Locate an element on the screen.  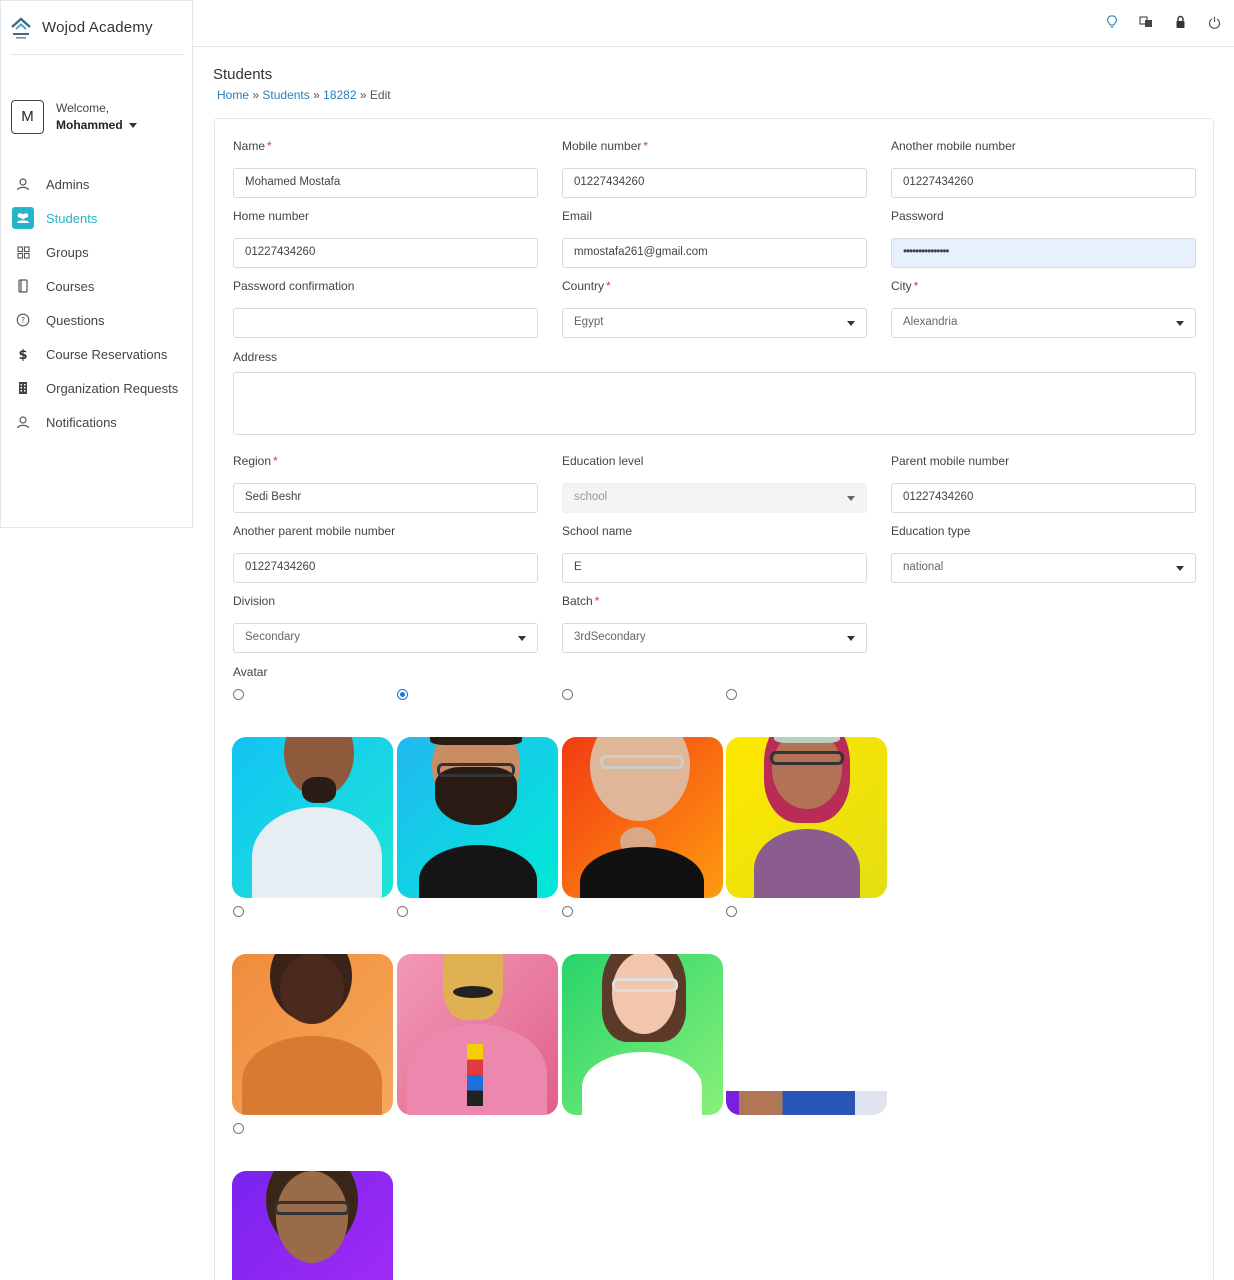
sidebar-item-courses: Courses is located at coordinates (96, 286).